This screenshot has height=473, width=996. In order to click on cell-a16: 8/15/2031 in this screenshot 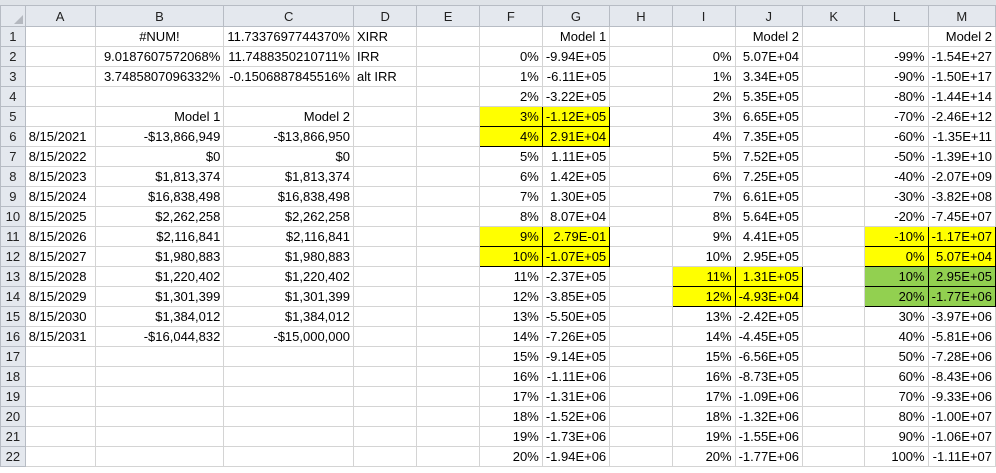, I will do `click(60, 336)`.